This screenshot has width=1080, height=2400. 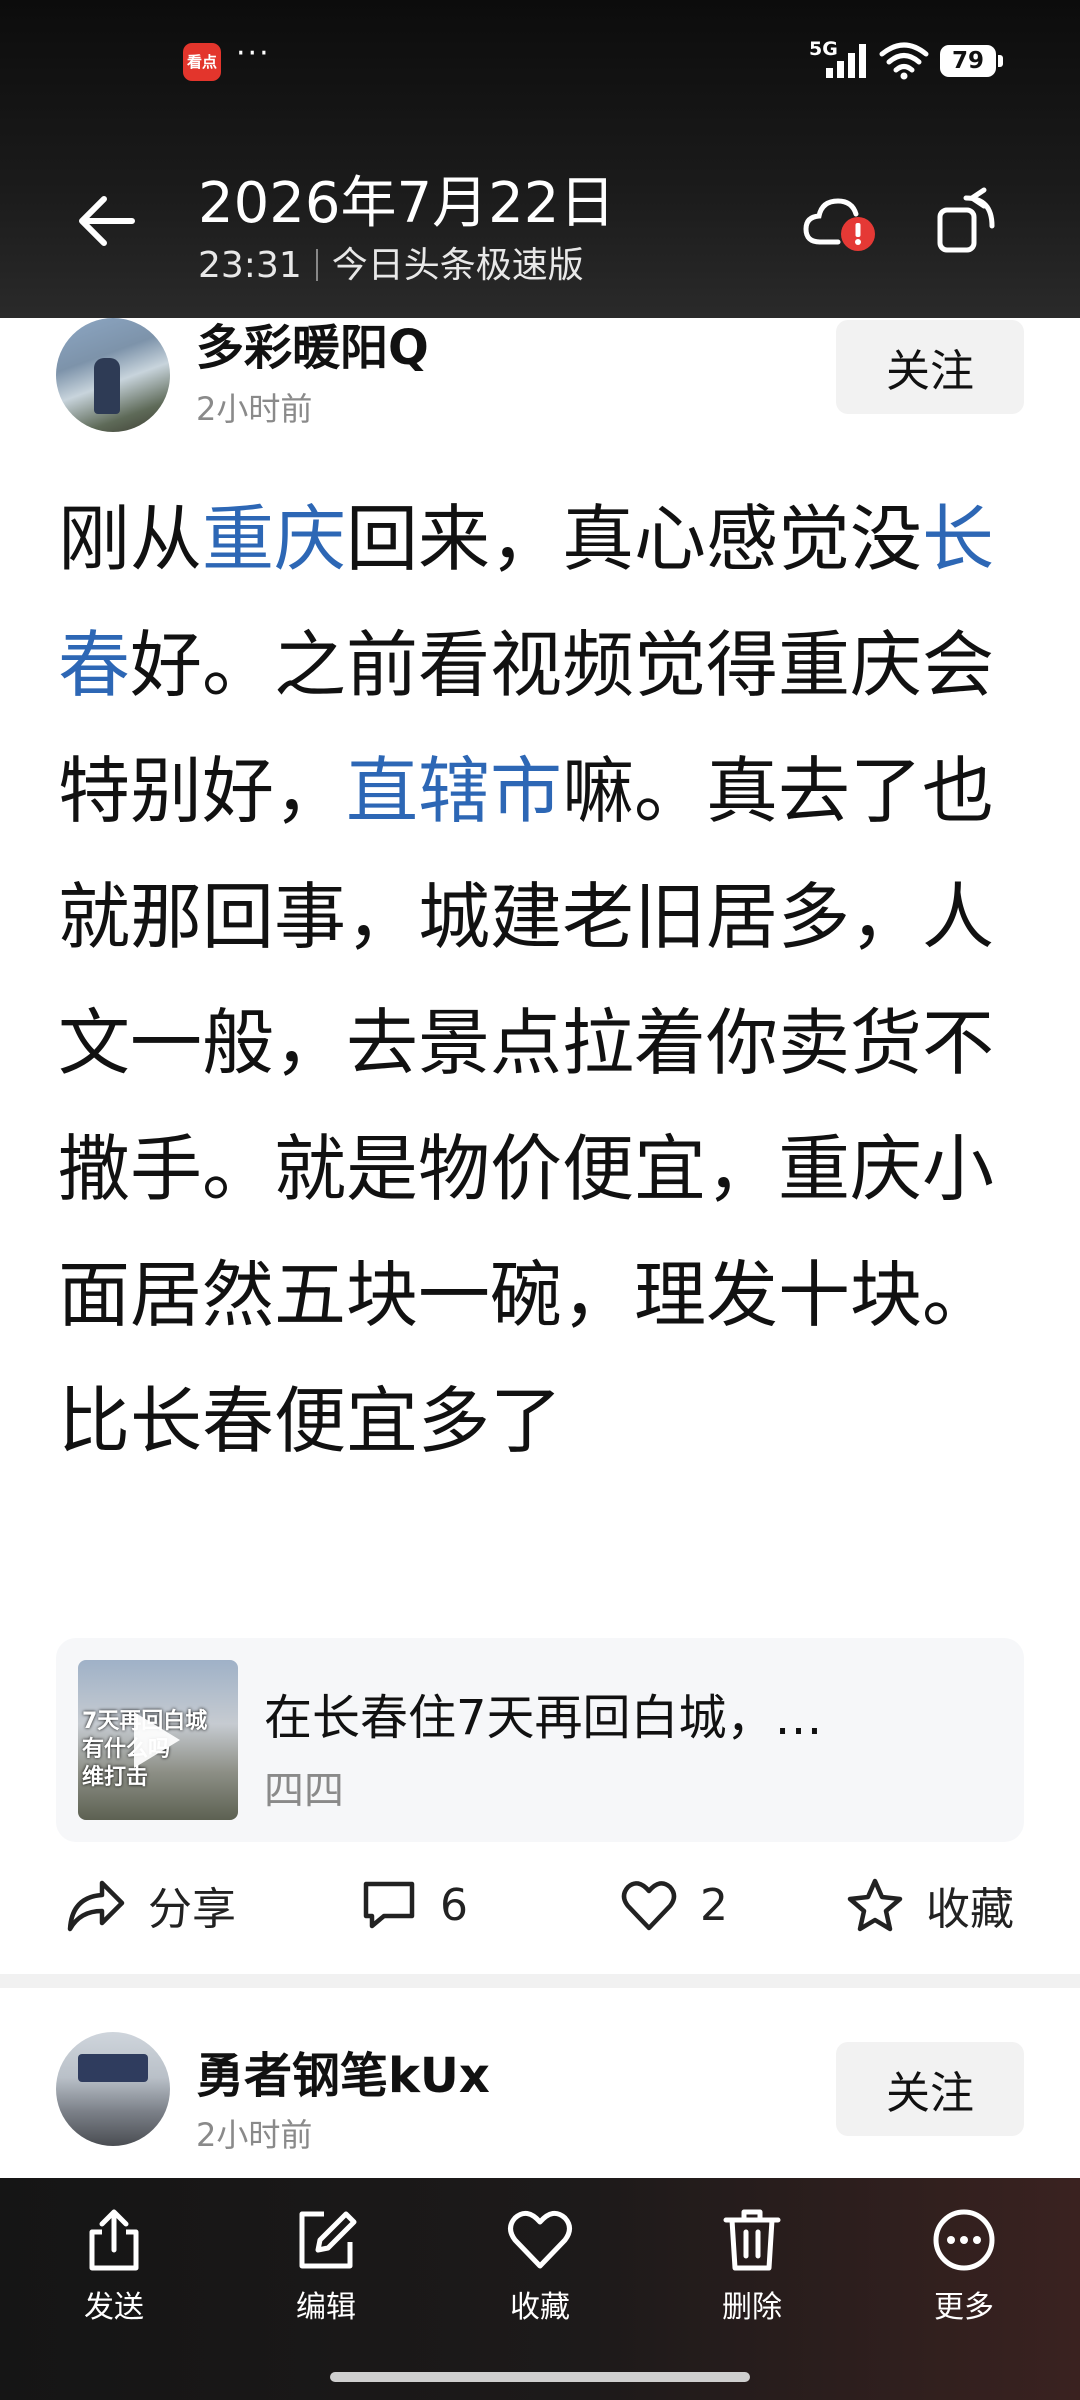 I want to click on edit-icon, so click(x=328, y=2240).